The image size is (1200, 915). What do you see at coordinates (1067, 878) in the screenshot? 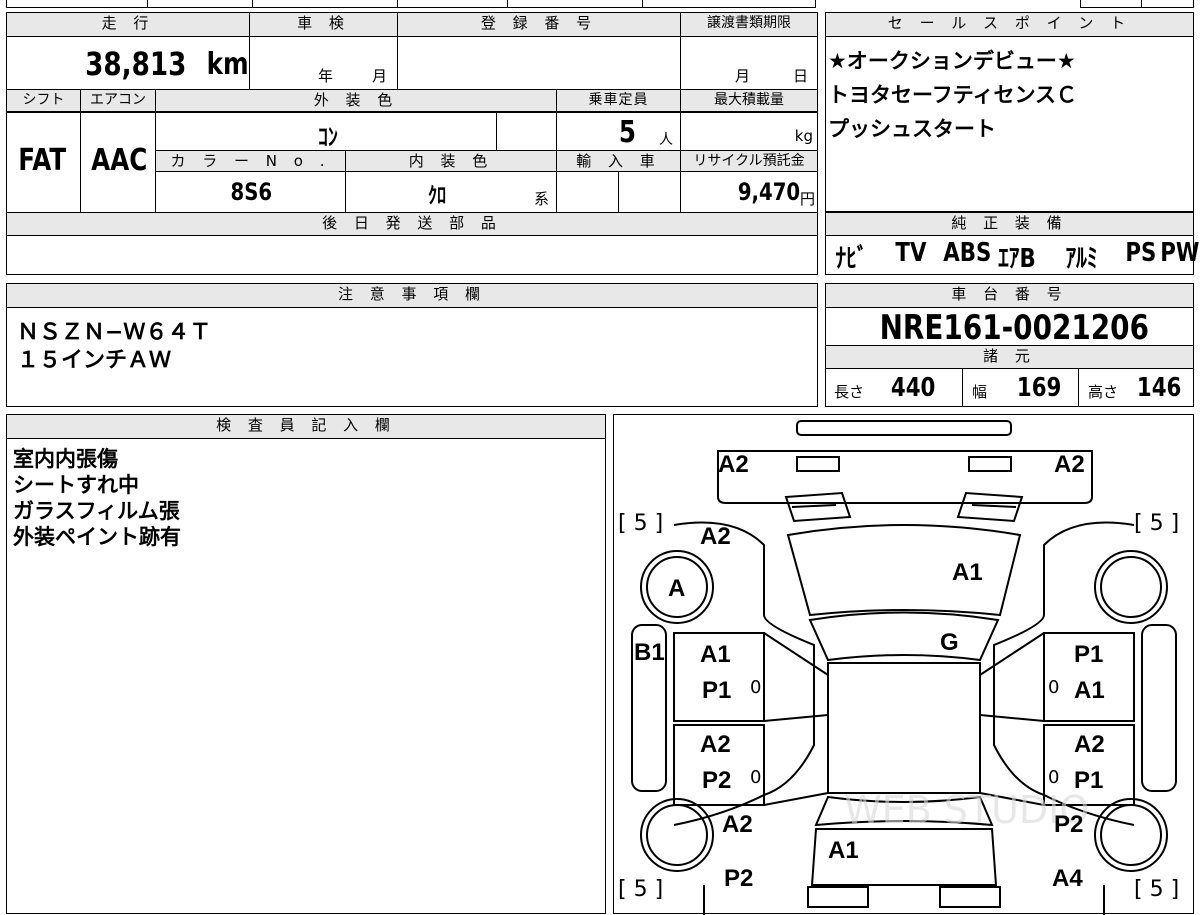
I see `damage-rear-right: A4` at bounding box center [1067, 878].